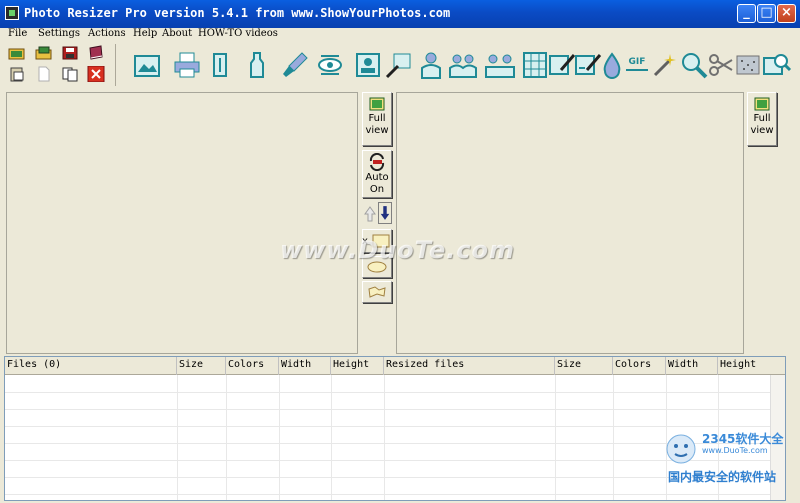  I want to click on freeform-icon, so click(377, 292).